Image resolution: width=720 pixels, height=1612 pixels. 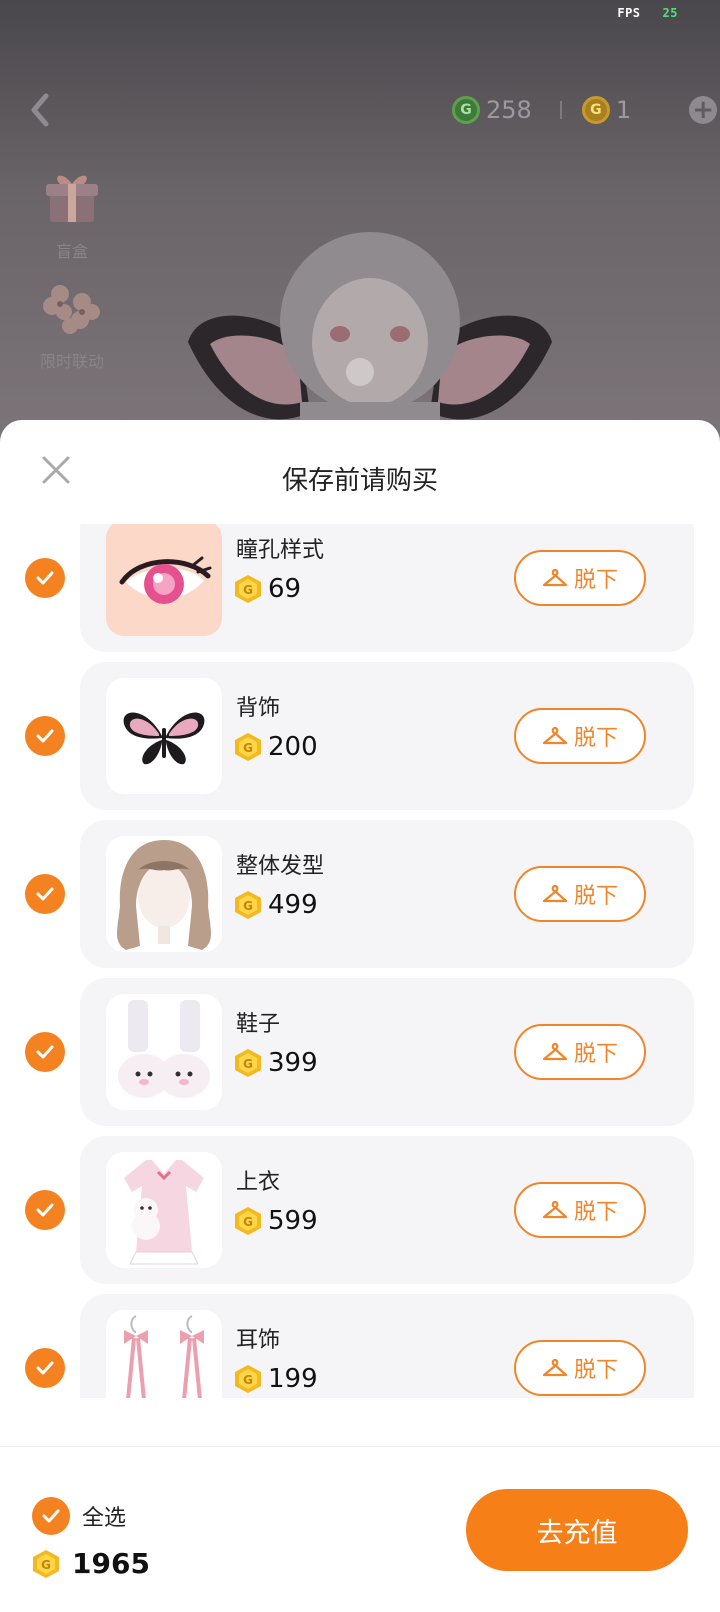 I want to click on item-card: 瞳孔样式 G 69 脱下, so click(x=387, y=588).